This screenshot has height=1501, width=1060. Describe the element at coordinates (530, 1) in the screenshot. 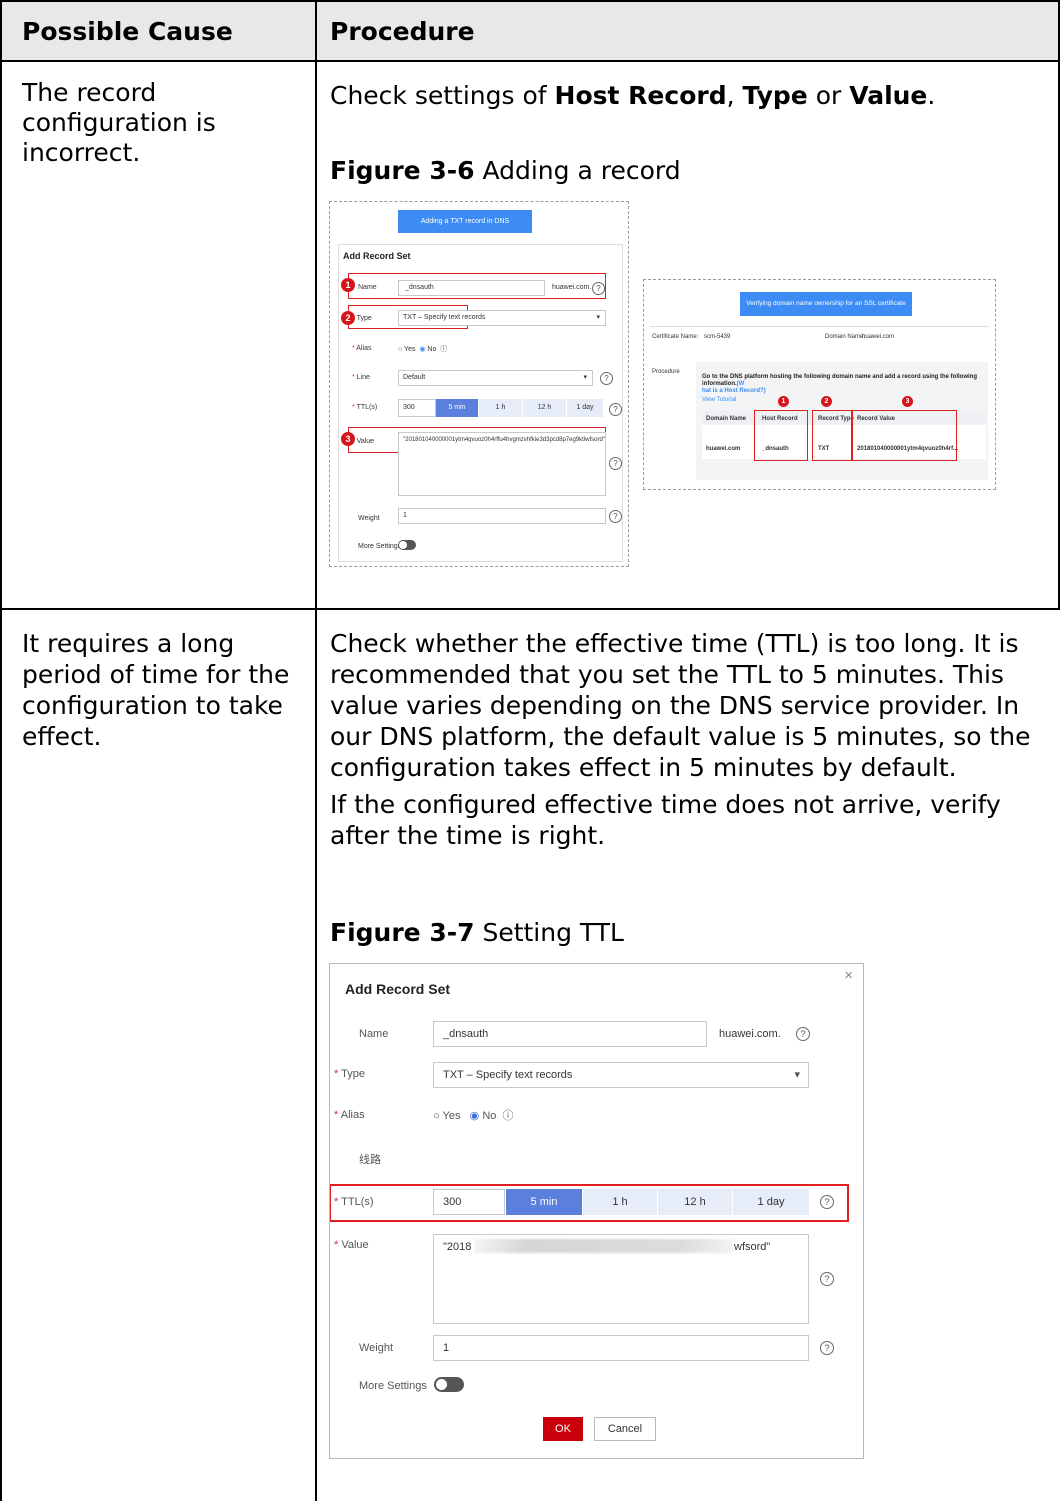

I see `border-top` at that location.